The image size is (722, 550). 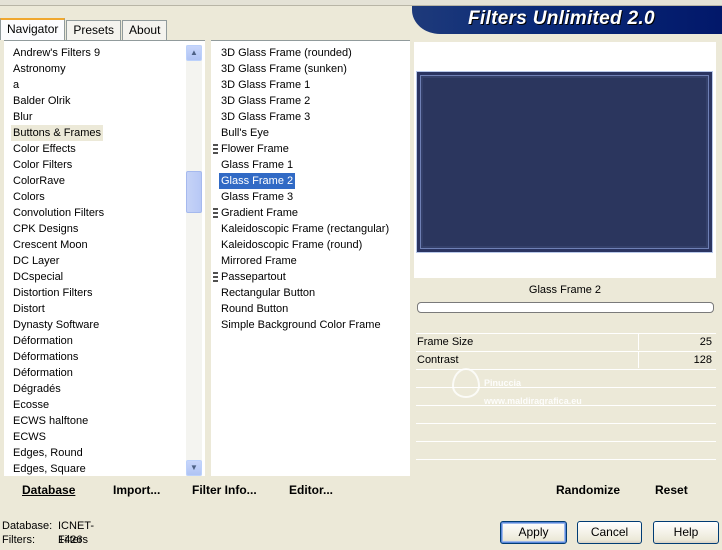 I want to click on filter-item: 3D Glass Frame (sunken), so click(x=284, y=69).